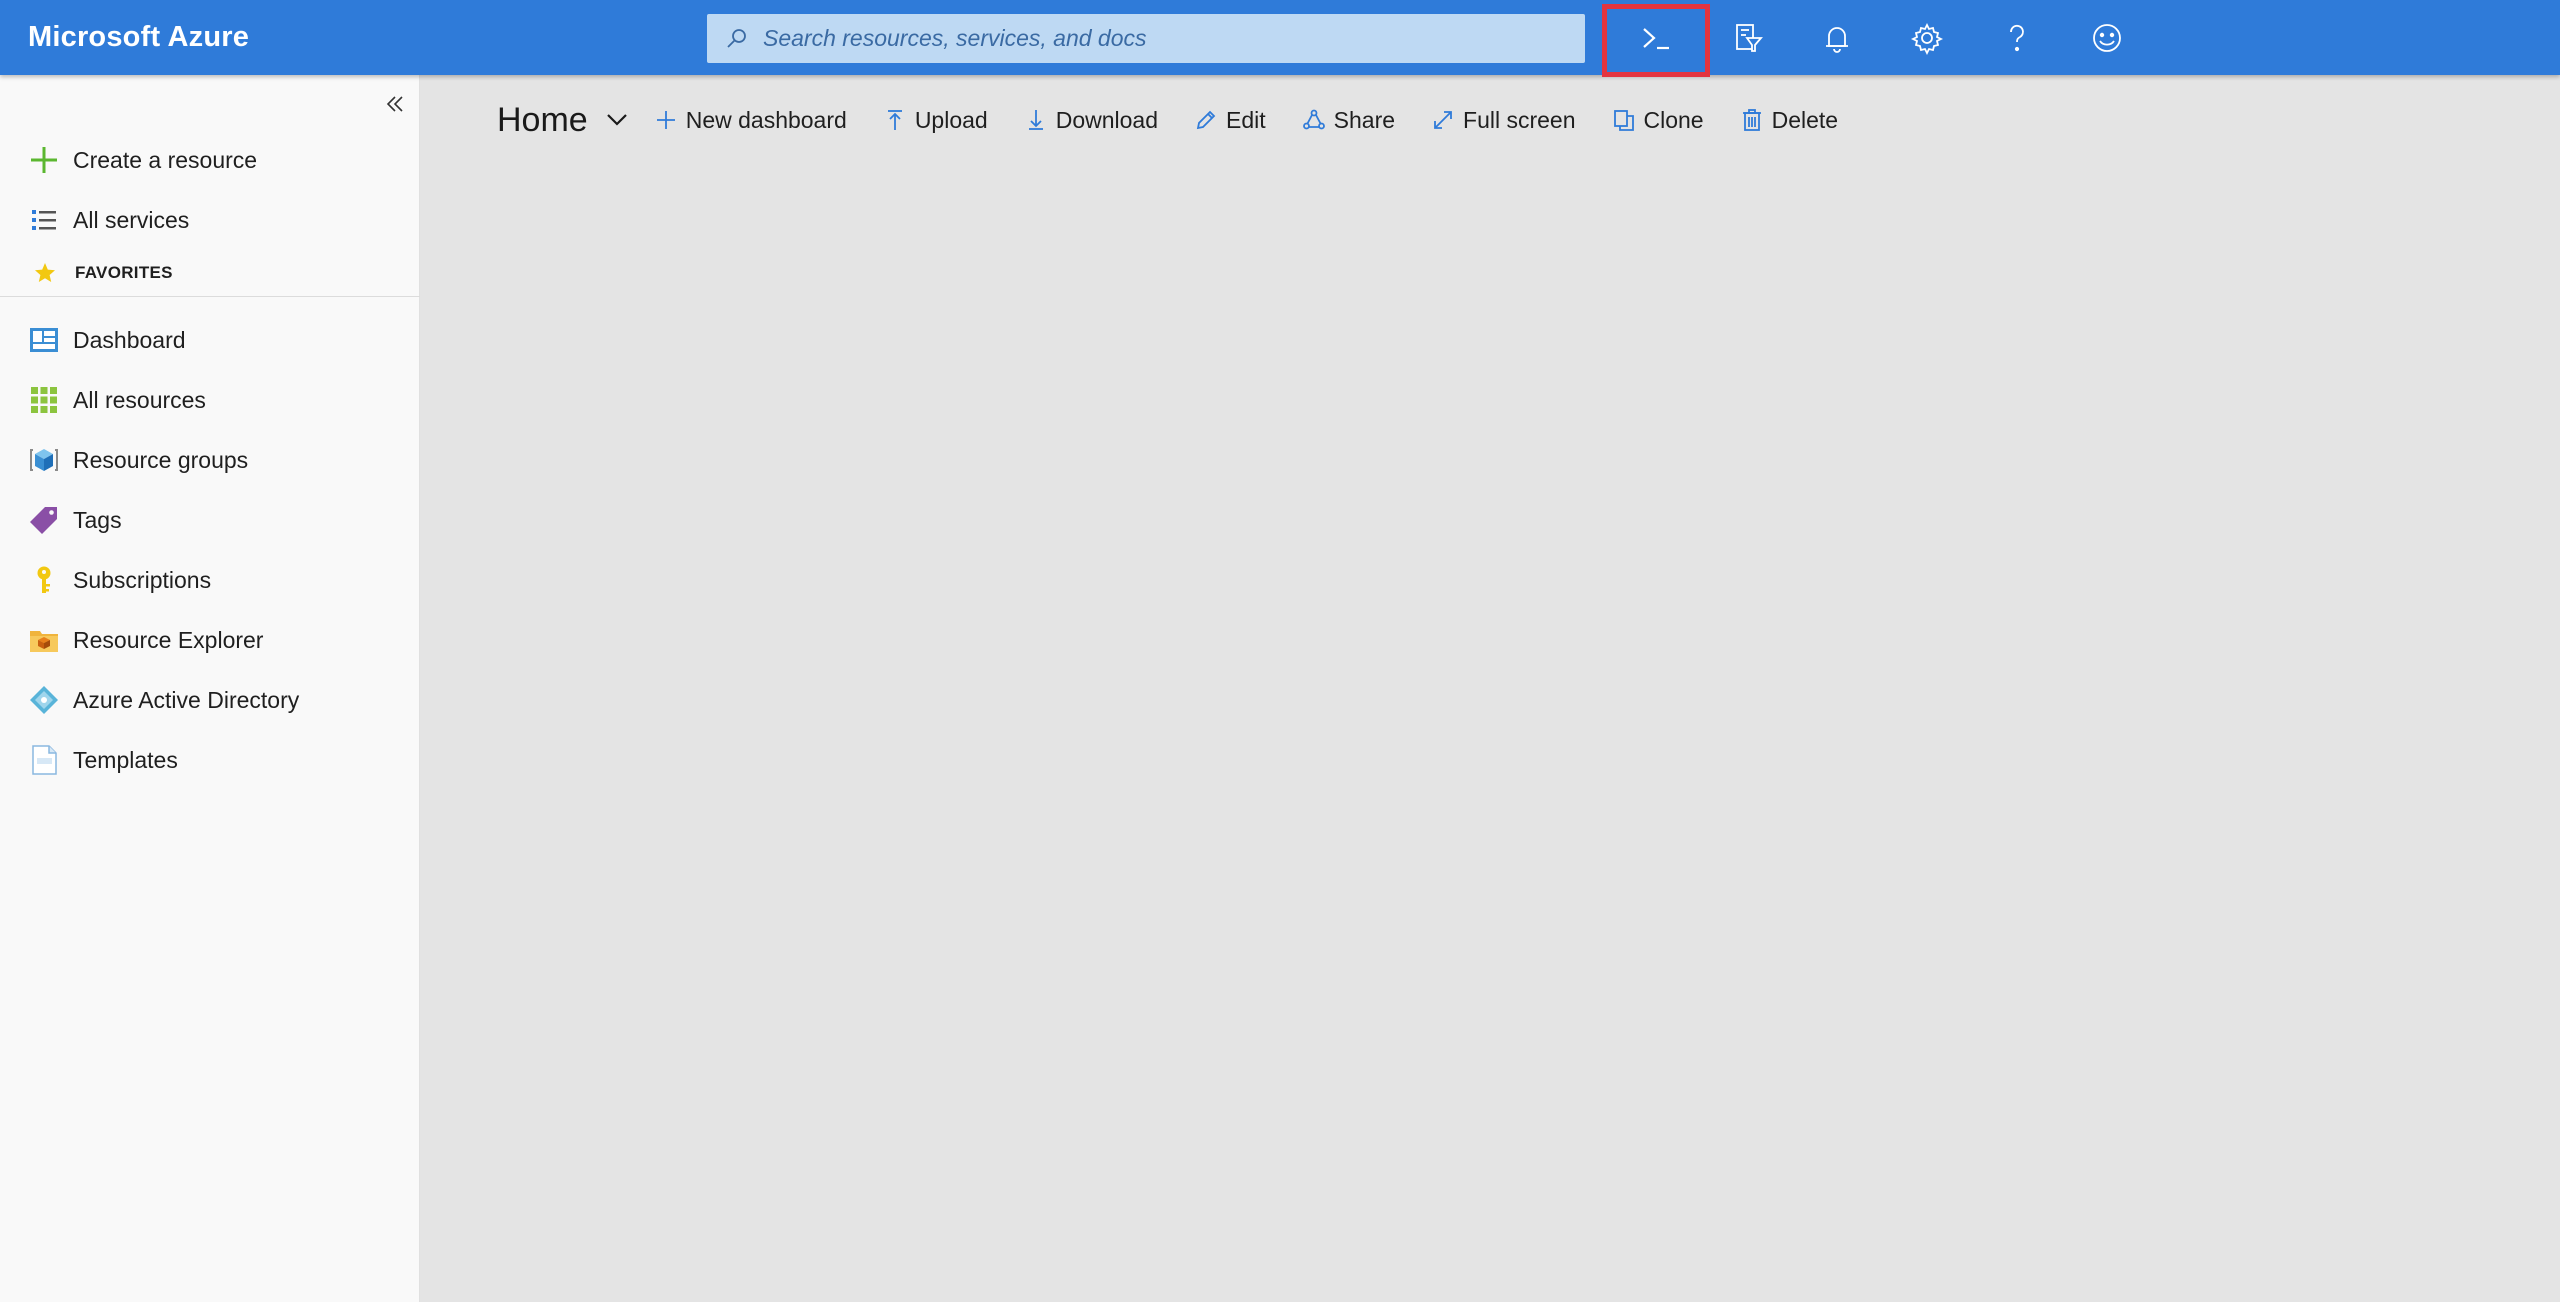 The width and height of the screenshot is (2560, 1302). I want to click on create-resource-button: Create a resource, so click(210, 160).